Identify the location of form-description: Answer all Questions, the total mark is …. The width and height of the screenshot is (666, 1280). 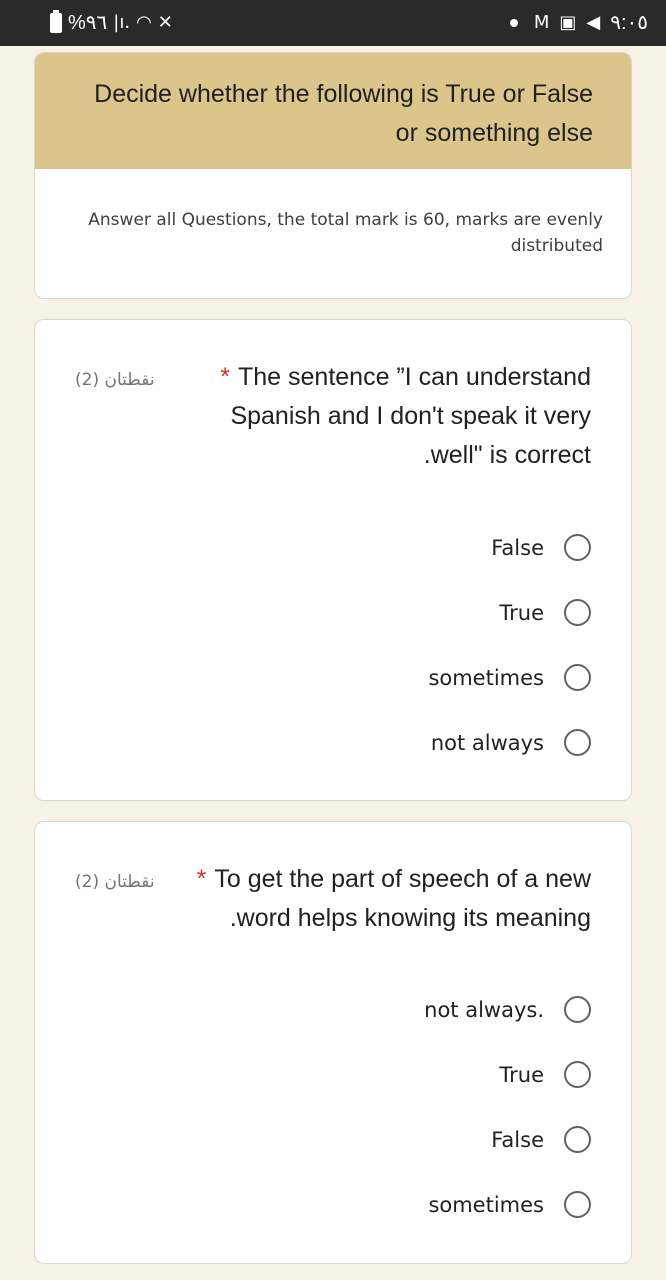
(345, 233).